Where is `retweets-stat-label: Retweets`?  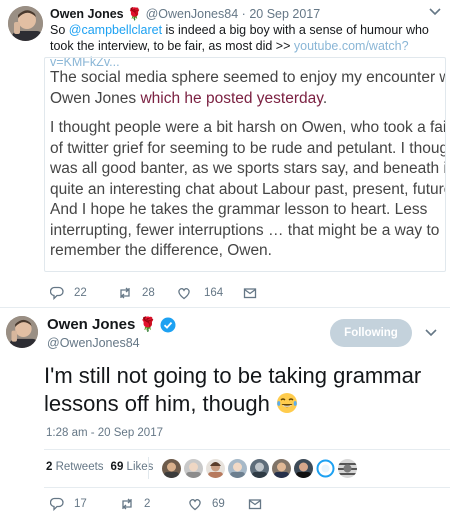
retweets-stat-label: Retweets is located at coordinates (79, 467).